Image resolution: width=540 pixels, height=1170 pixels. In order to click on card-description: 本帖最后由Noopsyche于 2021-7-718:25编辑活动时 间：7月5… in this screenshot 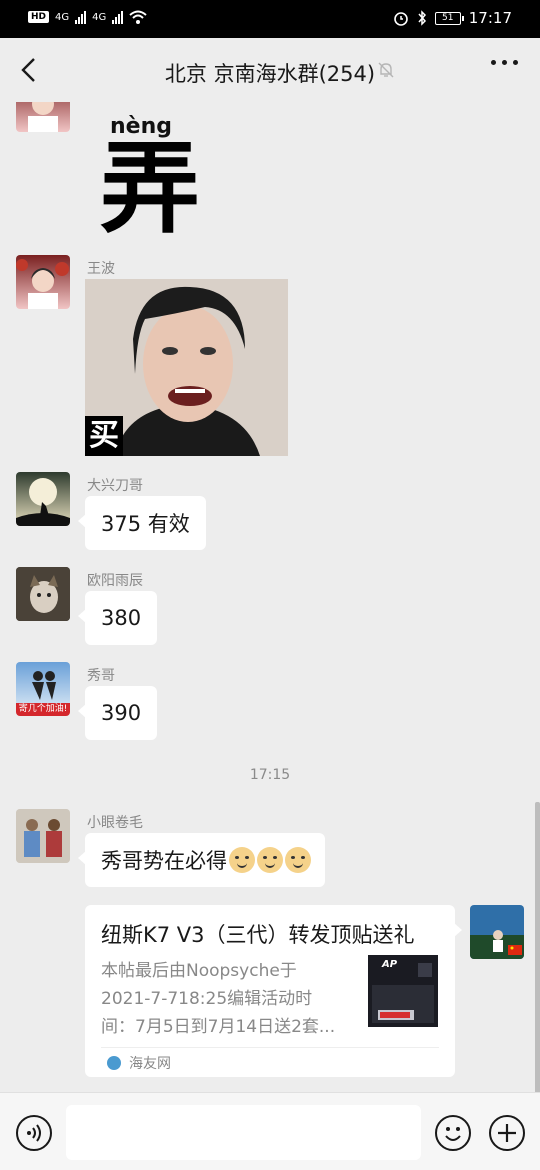, I will do `click(228, 999)`.